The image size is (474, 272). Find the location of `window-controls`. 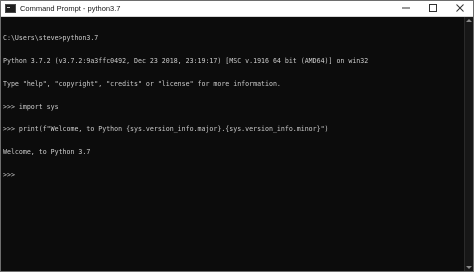

window-controls is located at coordinates (432, 9).